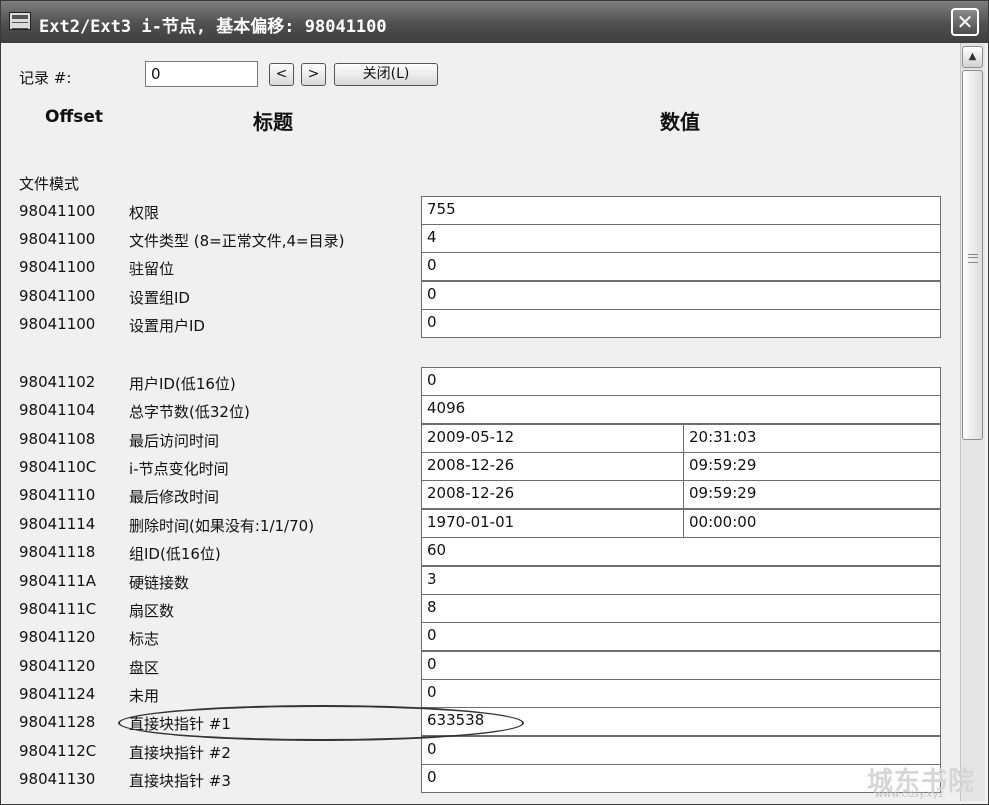 The width and height of the screenshot is (989, 805). I want to click on row-offset: 98041104, so click(57, 410).